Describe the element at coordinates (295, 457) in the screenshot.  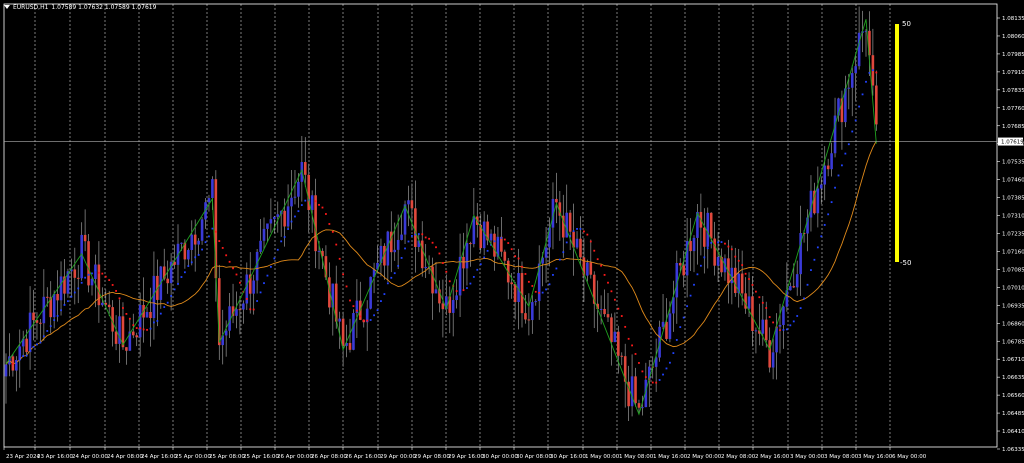
I see `x-tick-label: 26 Apr 00:00` at that location.